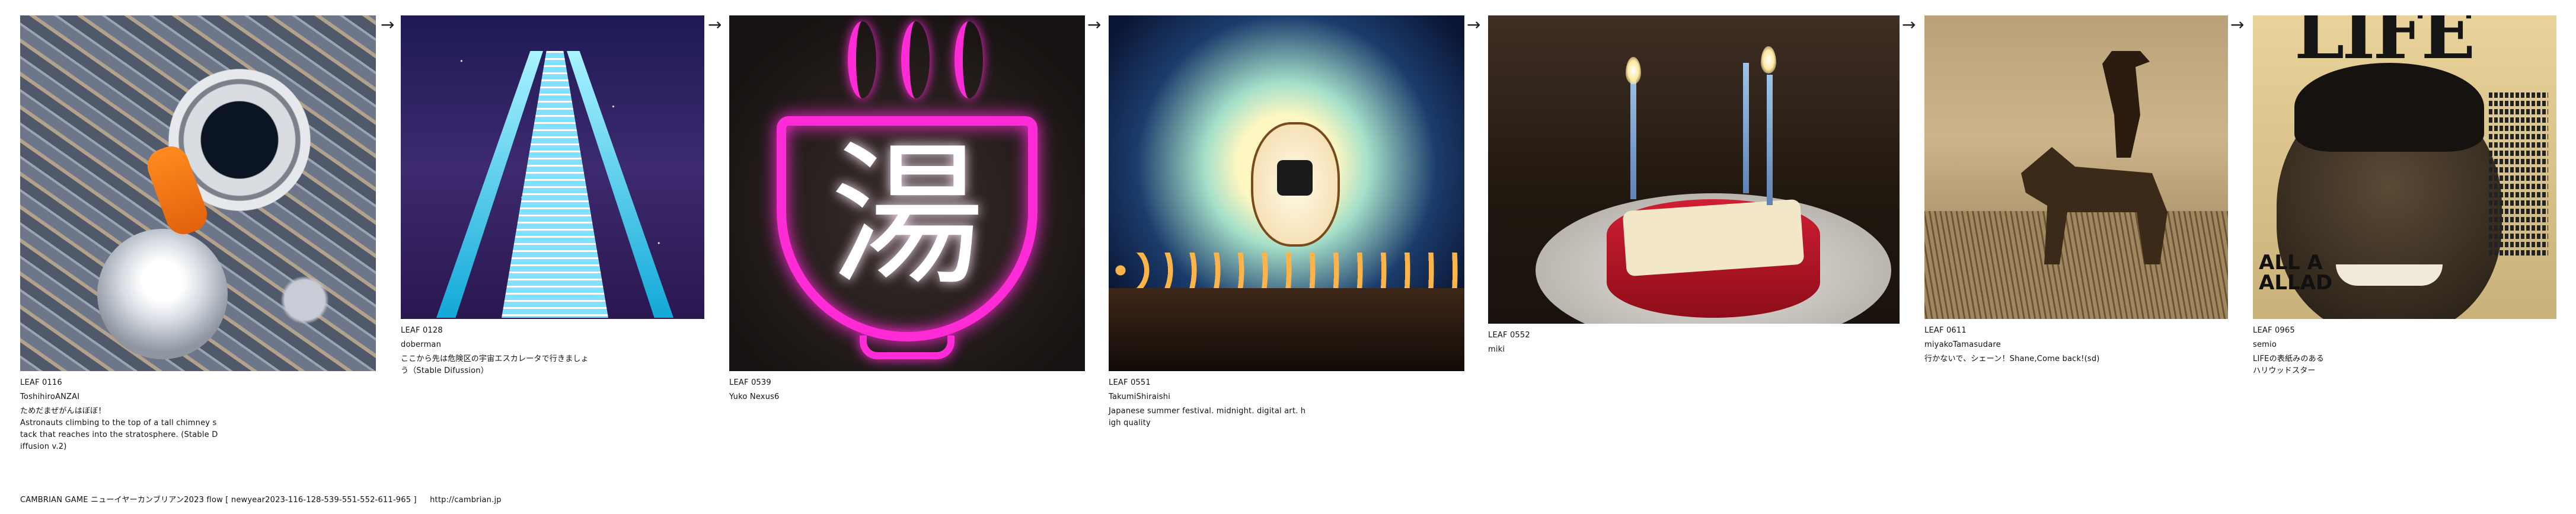 The image size is (2576, 514). What do you see at coordinates (907, 397) in the screenshot?
I see `leaf-author: Yuko Nexus6` at bounding box center [907, 397].